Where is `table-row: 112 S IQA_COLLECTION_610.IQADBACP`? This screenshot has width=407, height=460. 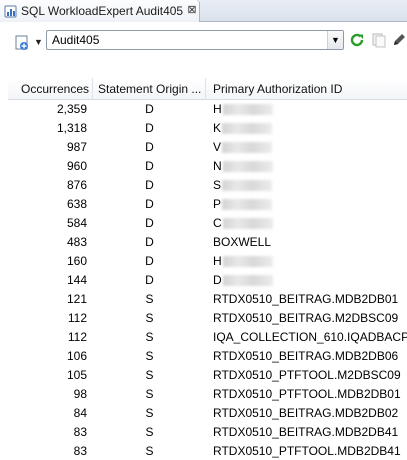 table-row: 112 S IQA_COLLECTION_610.IQADBACP is located at coordinates (207, 337).